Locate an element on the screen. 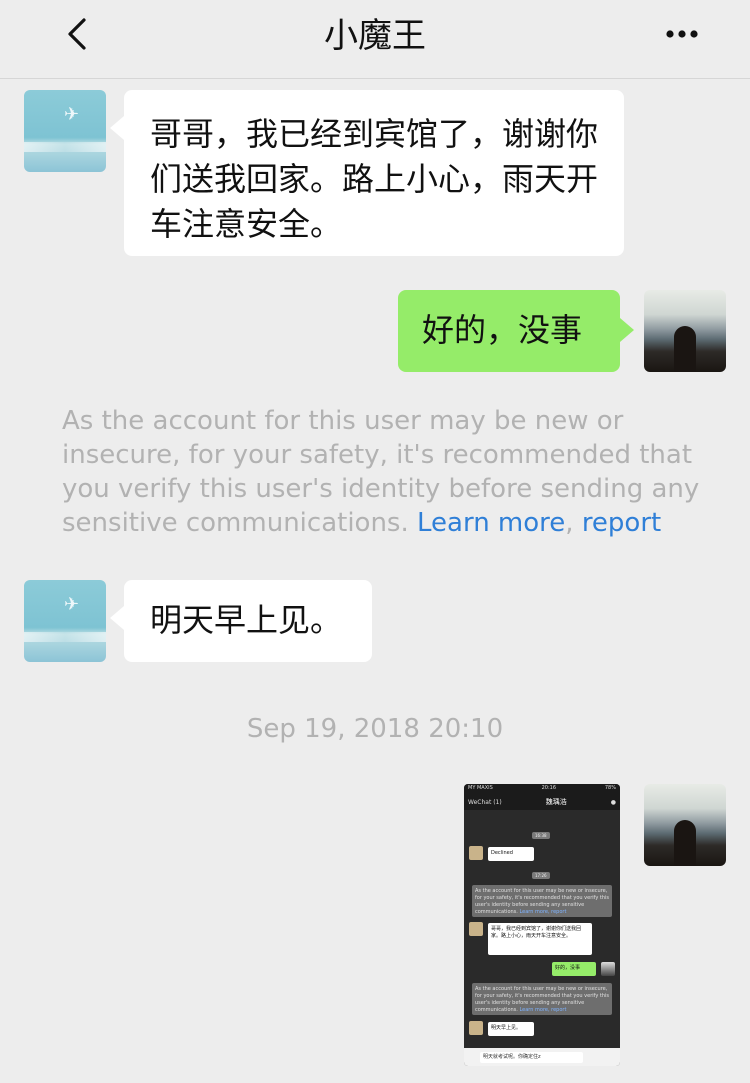  mini-battery: 78% is located at coordinates (610, 788).